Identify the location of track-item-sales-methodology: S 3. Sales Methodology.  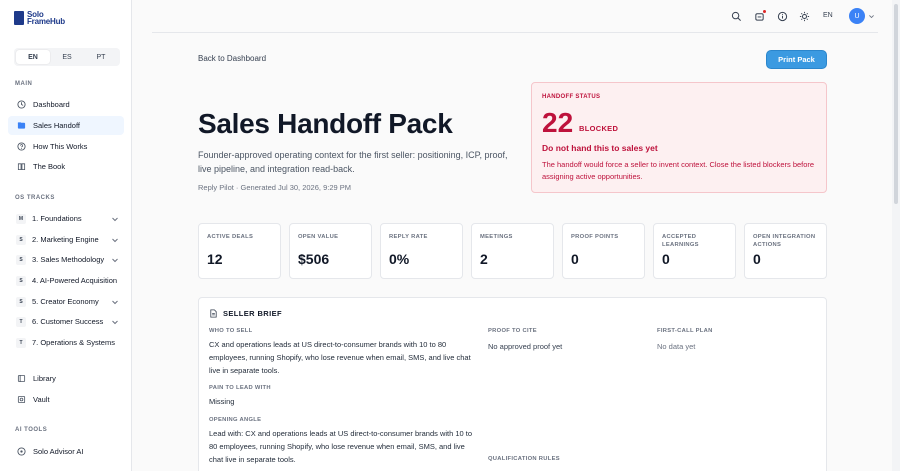
(66, 259).